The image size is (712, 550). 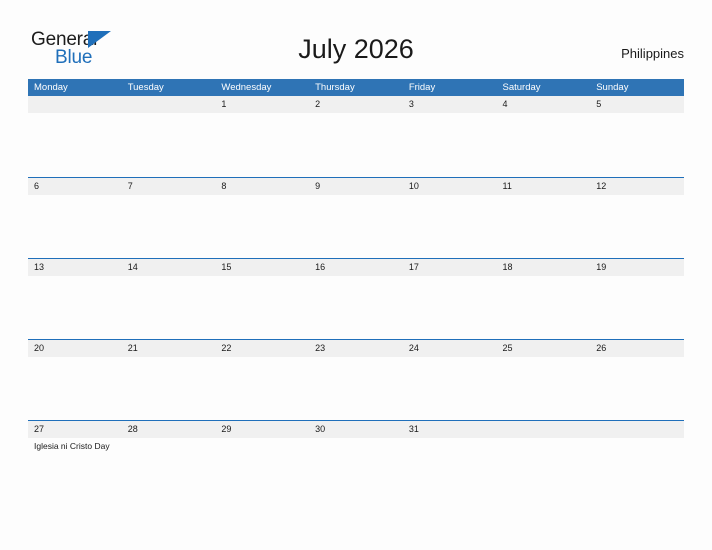 What do you see at coordinates (507, 348) in the screenshot?
I see `day-number: 25` at bounding box center [507, 348].